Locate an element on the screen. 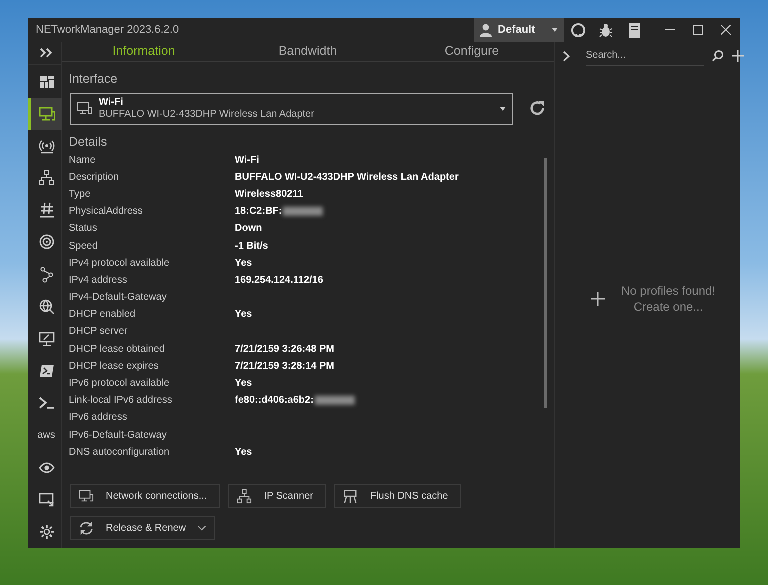  field-label: PhysicalAddress is located at coordinates (106, 212).